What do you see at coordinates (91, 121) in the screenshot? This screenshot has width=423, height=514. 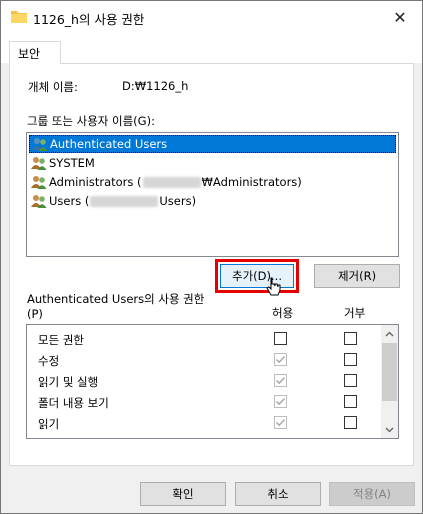 I see `groups-label: 그룹 또는 사용자 이름(G):` at bounding box center [91, 121].